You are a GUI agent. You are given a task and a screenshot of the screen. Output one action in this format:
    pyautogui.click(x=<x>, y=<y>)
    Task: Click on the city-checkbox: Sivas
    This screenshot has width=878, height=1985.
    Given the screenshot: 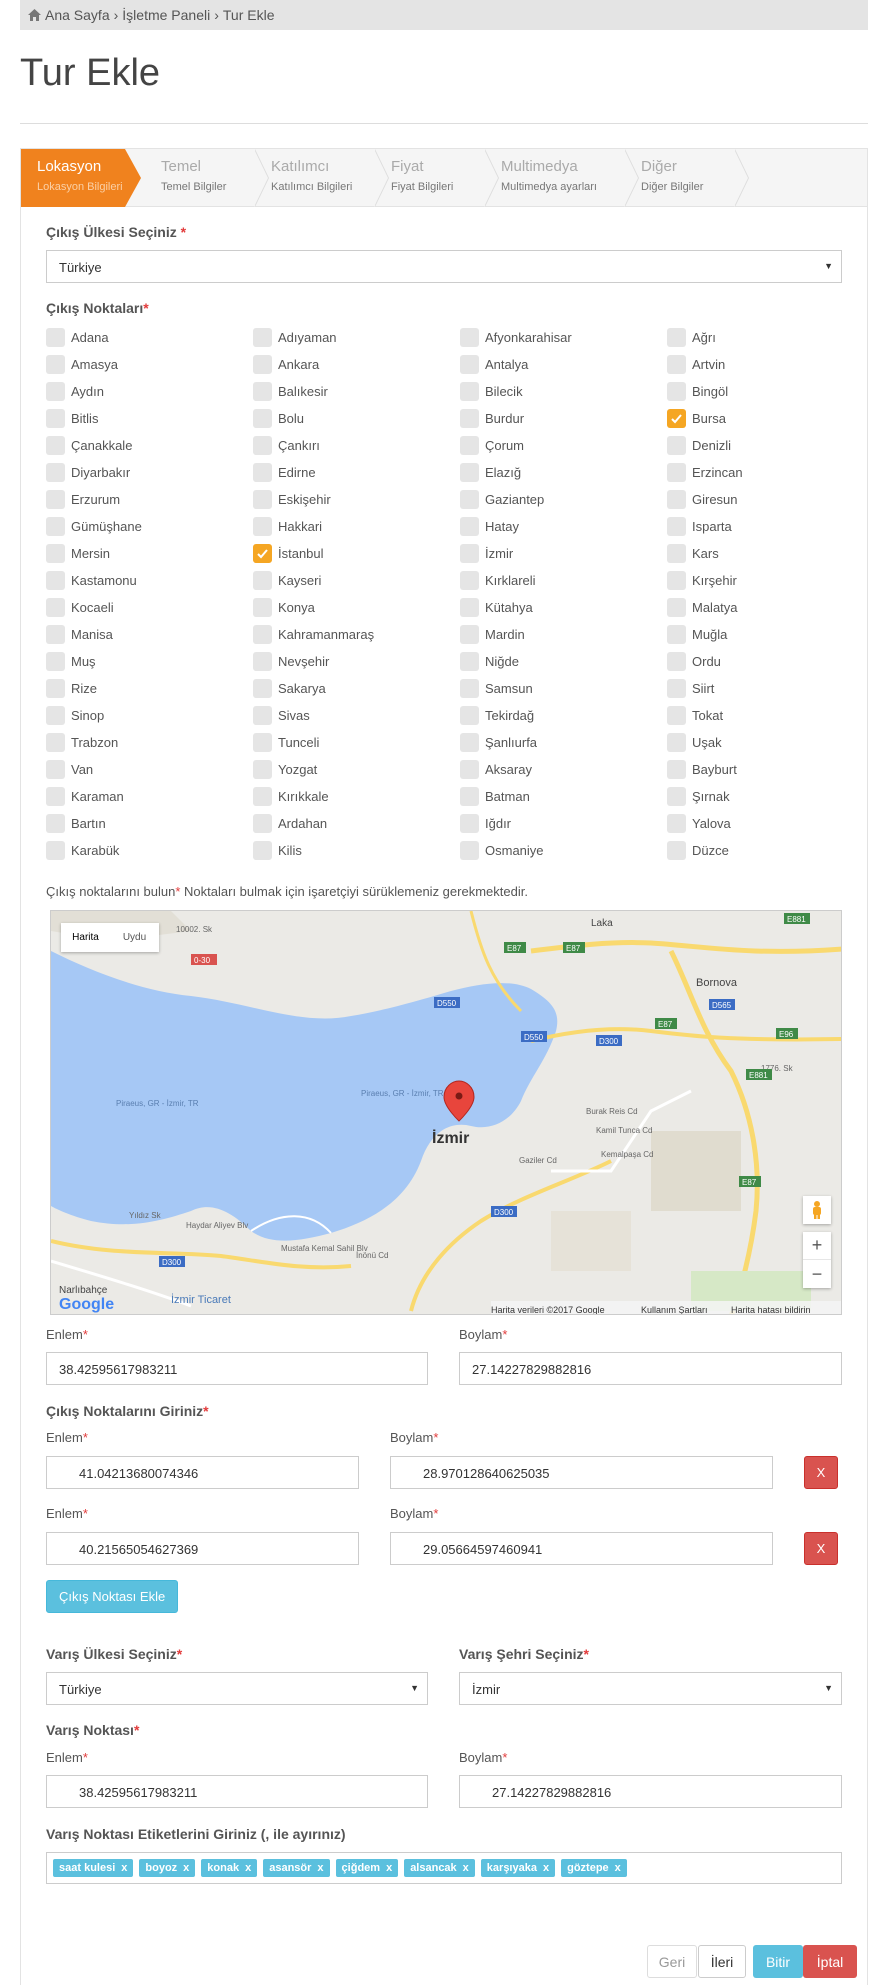 What is the action you would take?
    pyautogui.click(x=281, y=715)
    